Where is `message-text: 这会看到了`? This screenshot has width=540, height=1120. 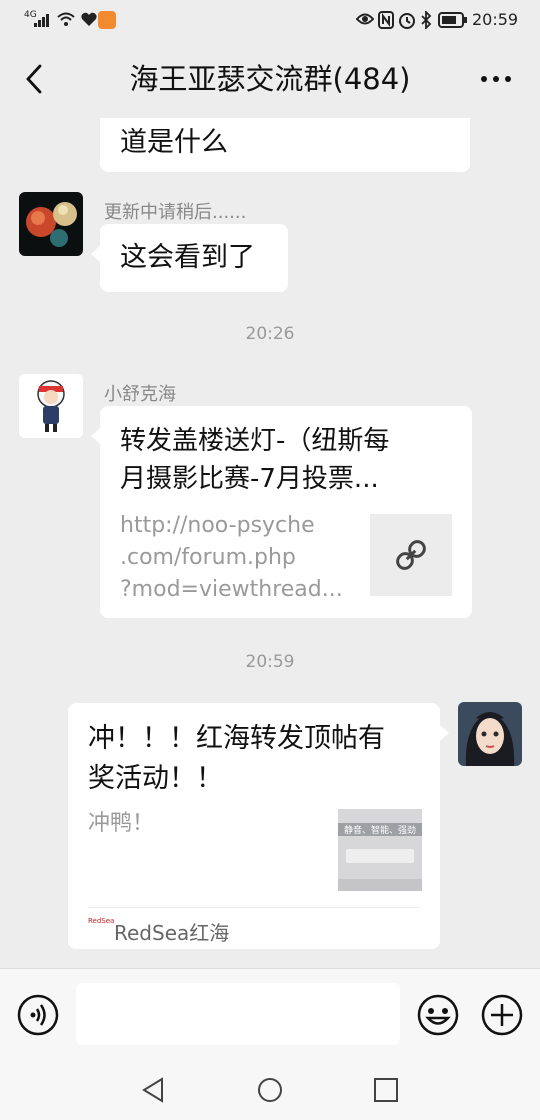 message-text: 这会看到了 is located at coordinates (187, 257).